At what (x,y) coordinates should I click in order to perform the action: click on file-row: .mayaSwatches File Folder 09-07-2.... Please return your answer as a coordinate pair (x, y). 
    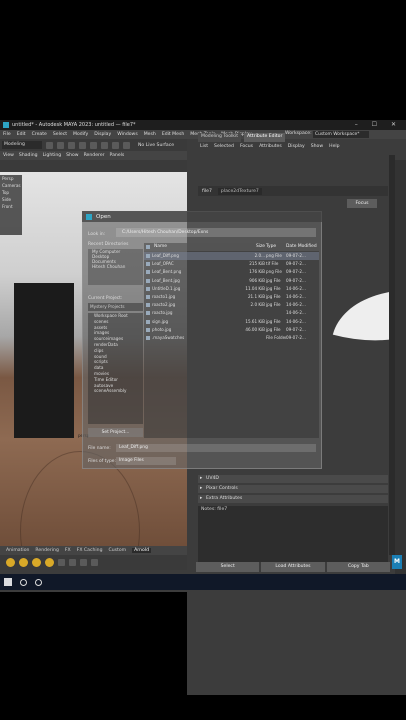
    Looking at the image, I should click on (231, 338).